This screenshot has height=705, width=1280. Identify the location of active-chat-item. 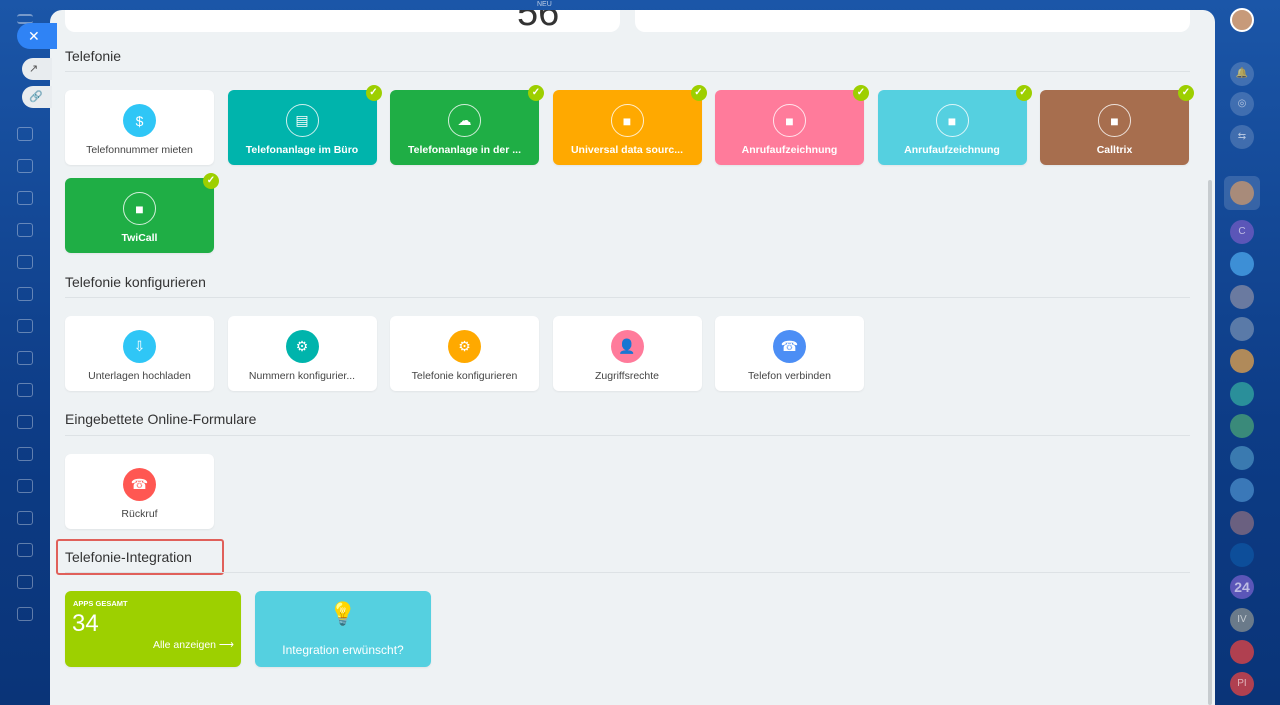
(1242, 193).